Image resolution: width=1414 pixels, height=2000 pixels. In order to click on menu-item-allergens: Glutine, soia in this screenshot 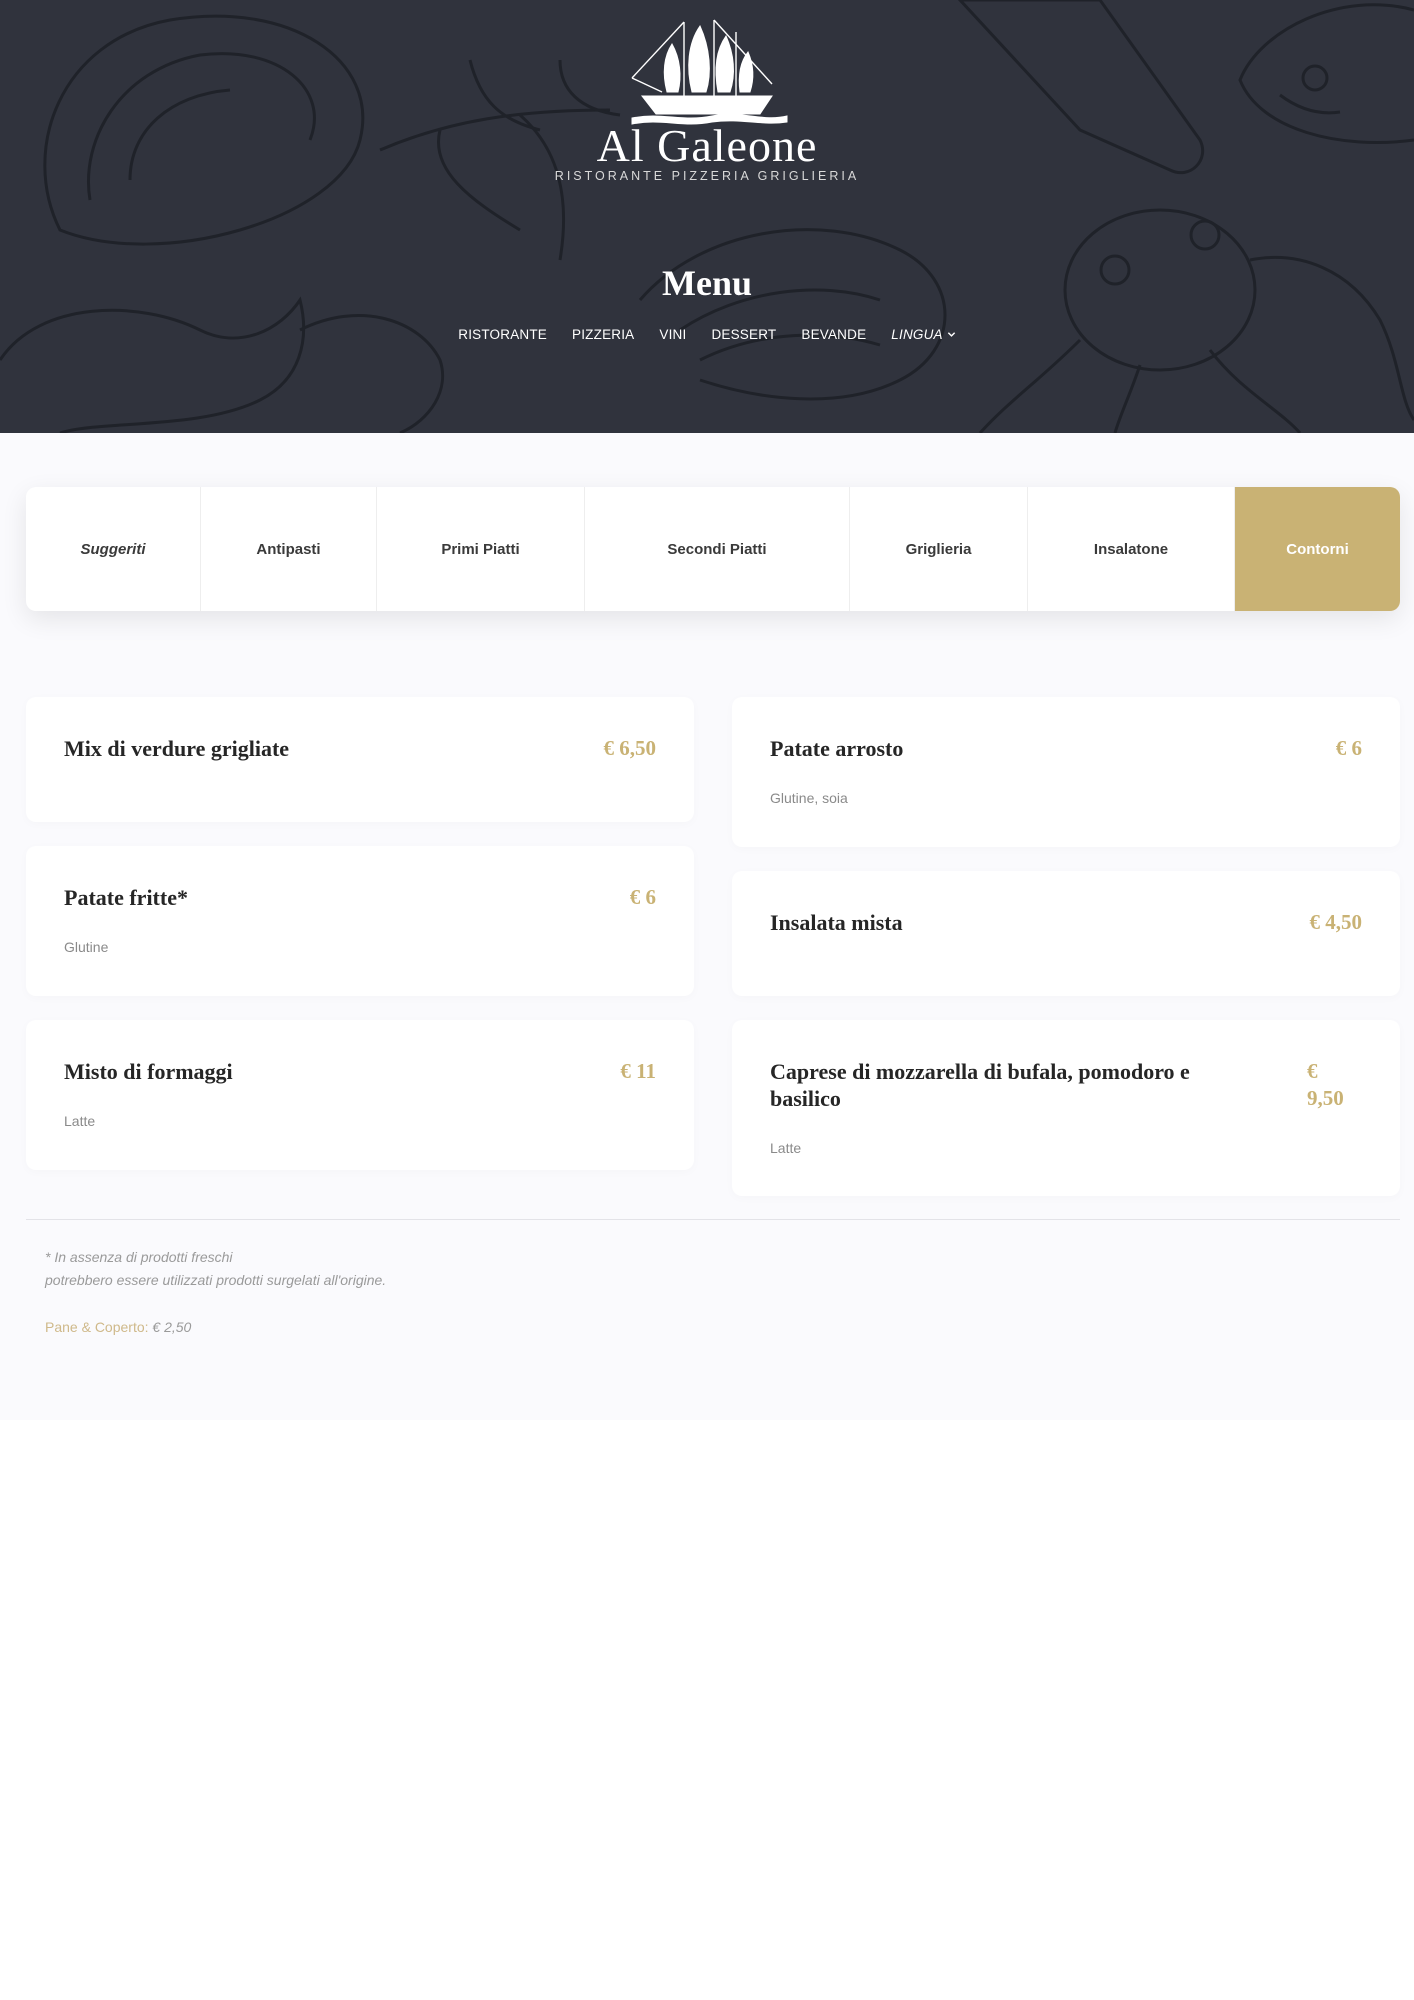, I will do `click(809, 798)`.